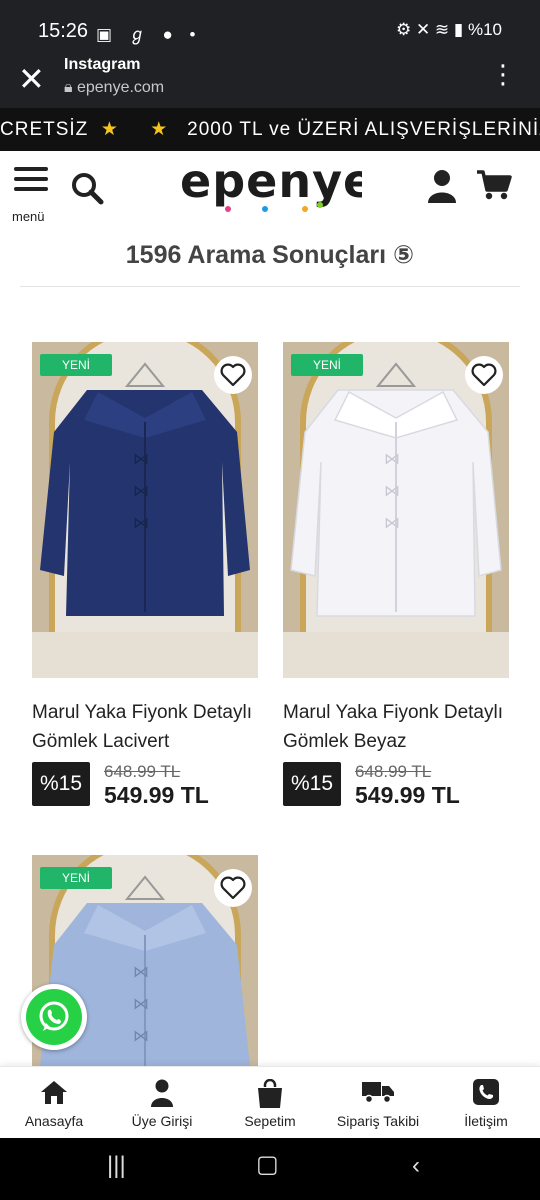  I want to click on site-header: menü epenye, so click(270, 191).